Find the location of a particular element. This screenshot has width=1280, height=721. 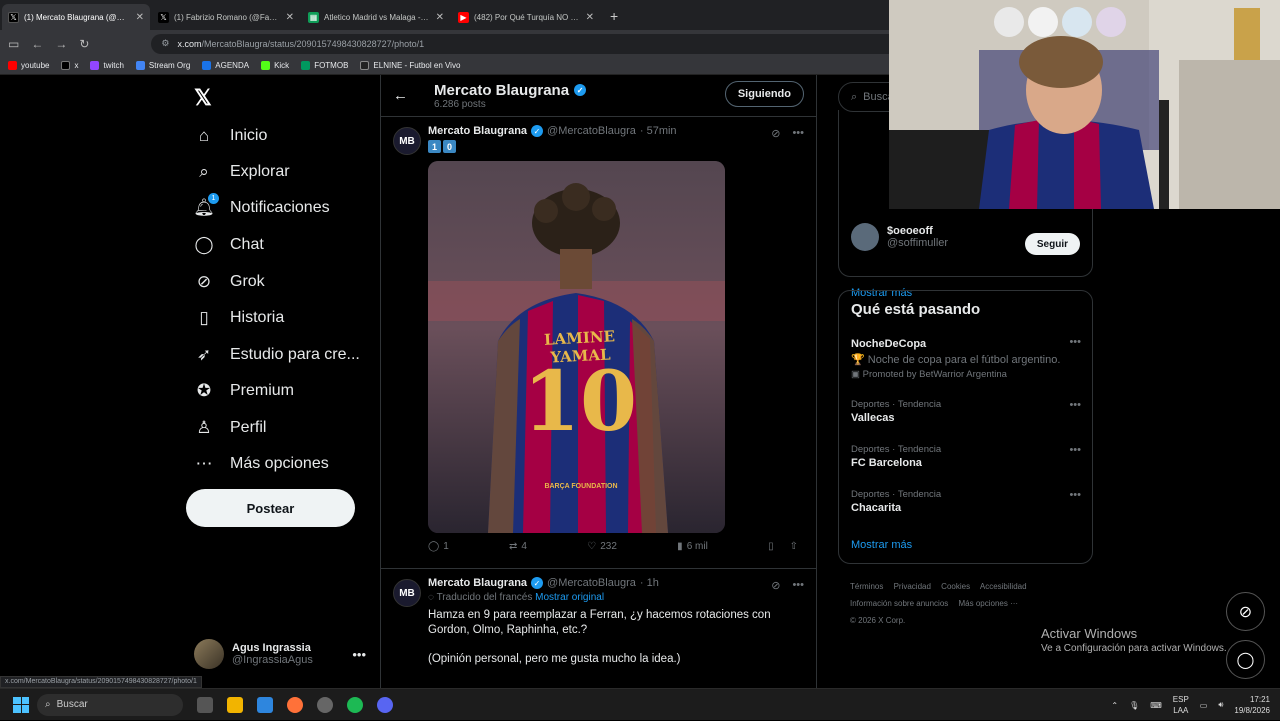

grok-fab-button: ⊘ is located at coordinates (1245, 611).